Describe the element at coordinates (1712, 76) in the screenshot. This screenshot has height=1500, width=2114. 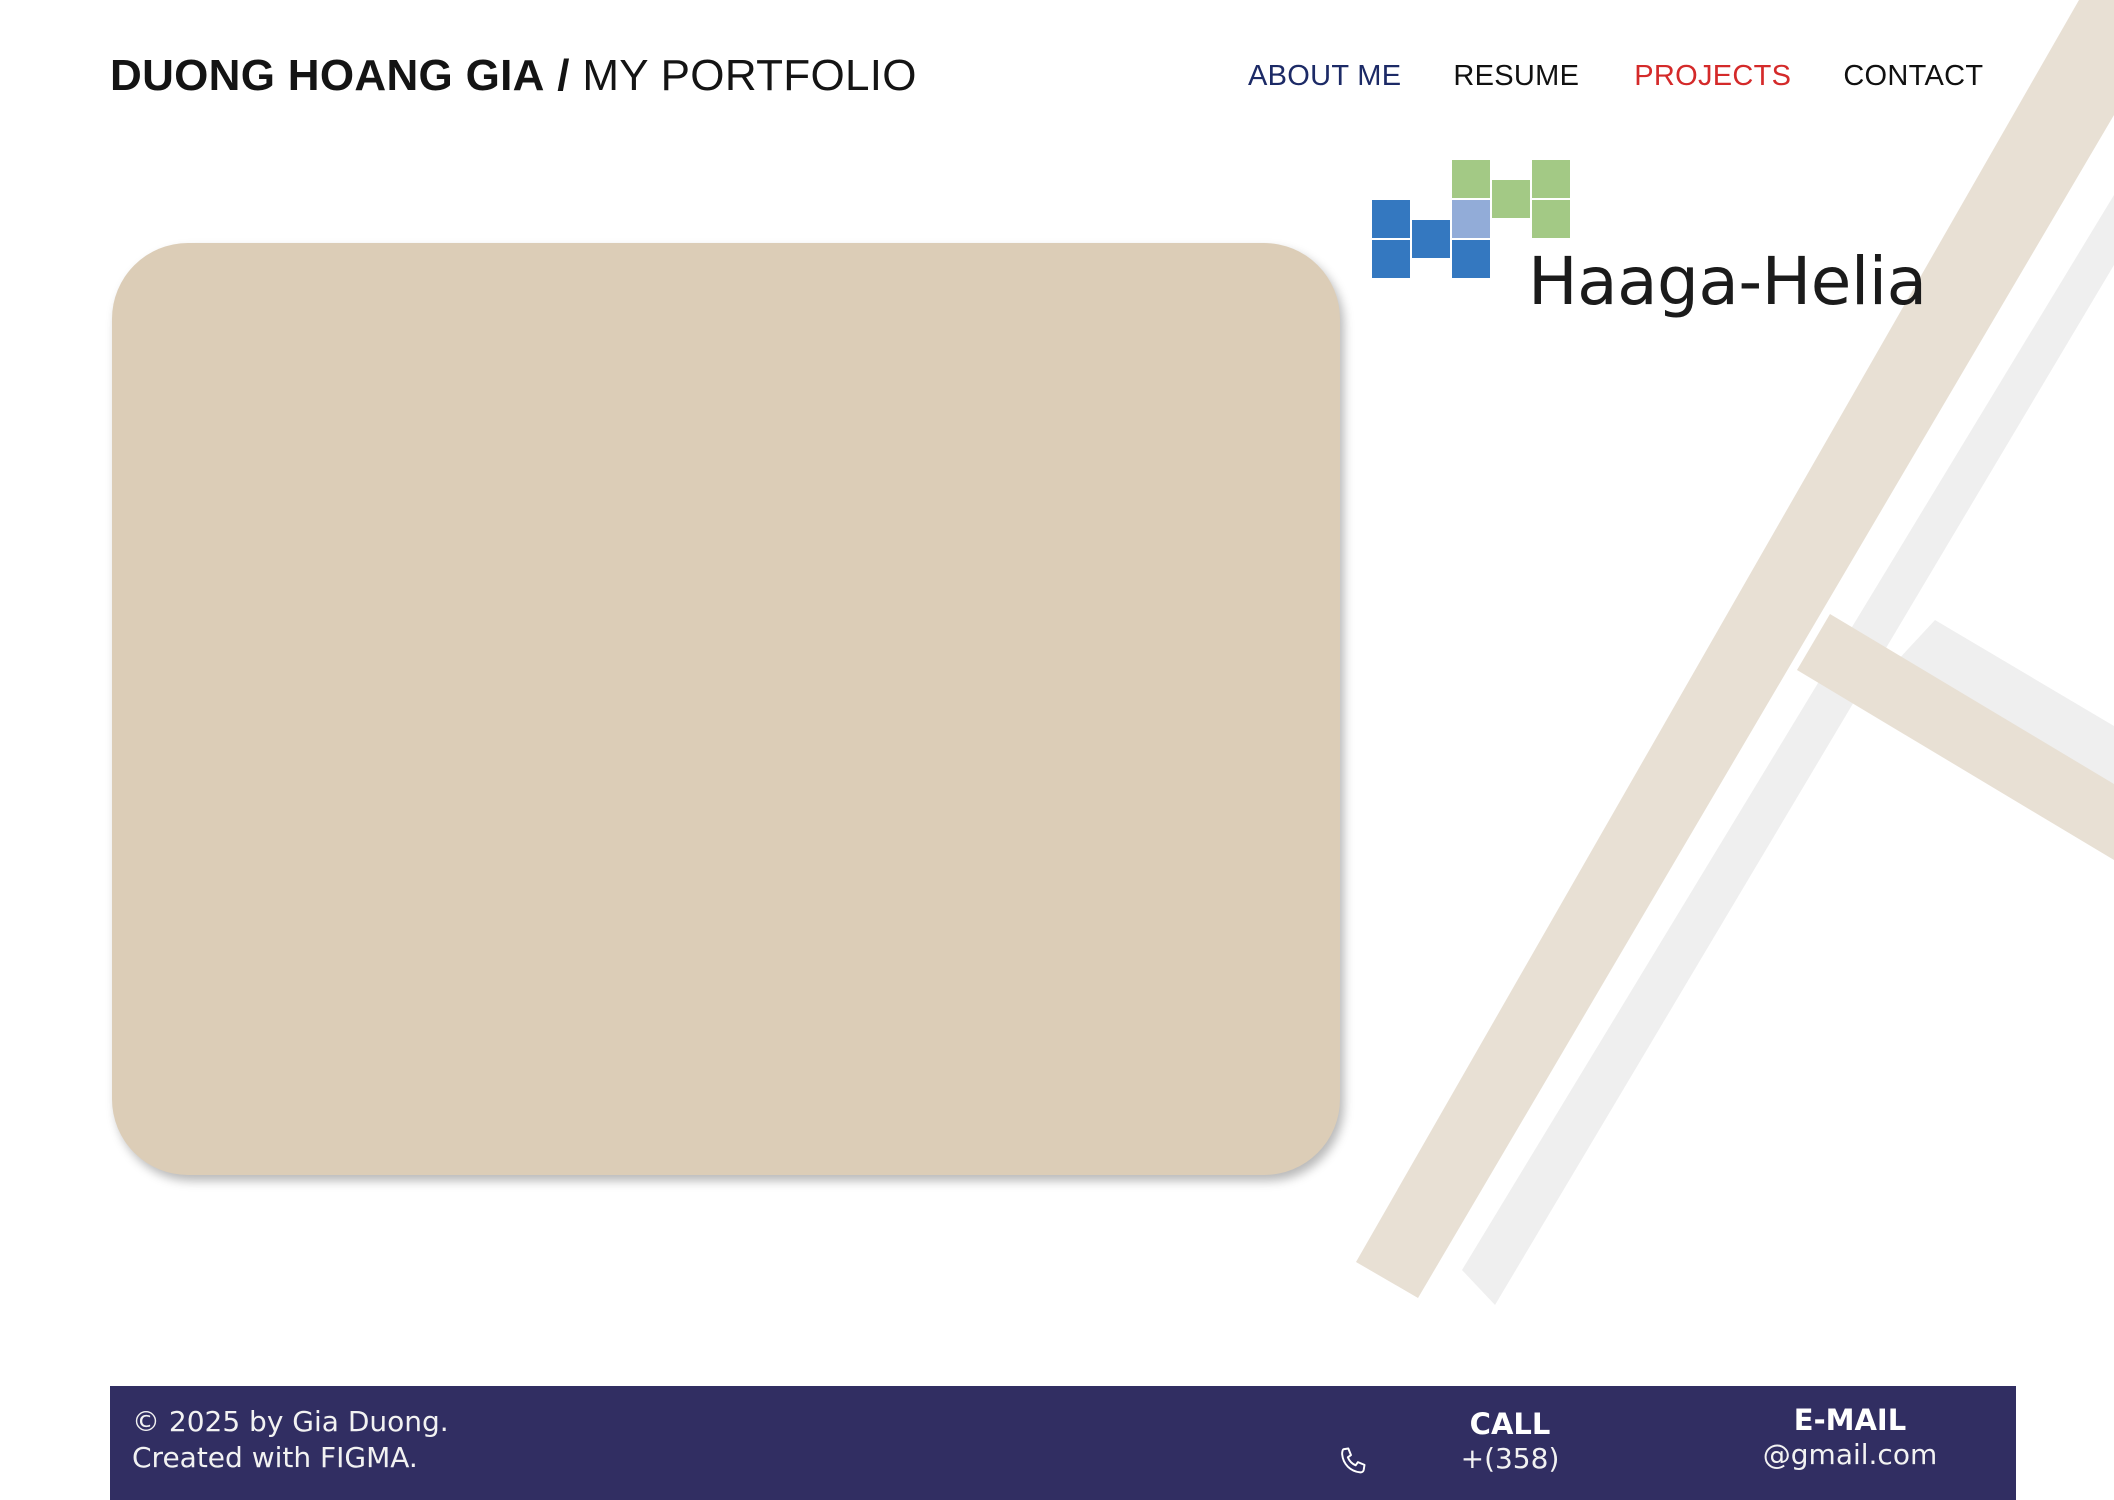
I see `nav-item-projects: PROJECTS` at that location.